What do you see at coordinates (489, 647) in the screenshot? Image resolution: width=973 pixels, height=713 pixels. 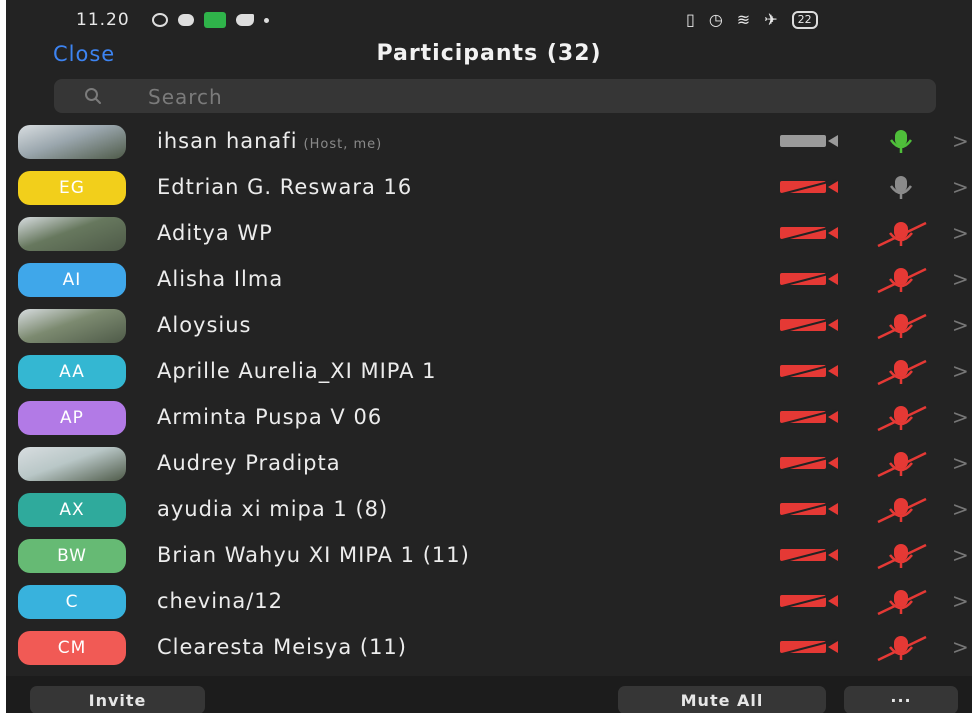 I see `participant-row: CM Clearesta Meisya (11) >` at bounding box center [489, 647].